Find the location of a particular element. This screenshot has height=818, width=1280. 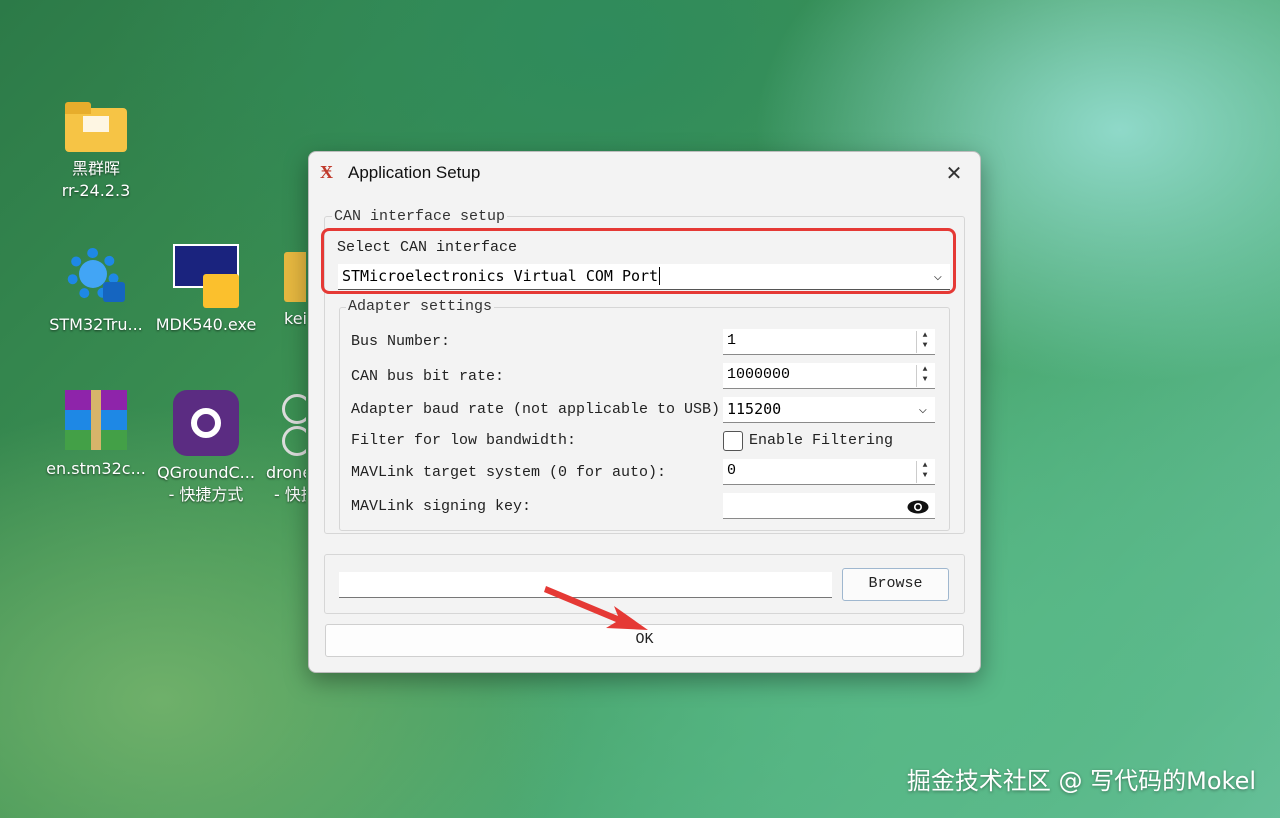

baud-rate-select: 115200 ⌵ is located at coordinates (829, 410).